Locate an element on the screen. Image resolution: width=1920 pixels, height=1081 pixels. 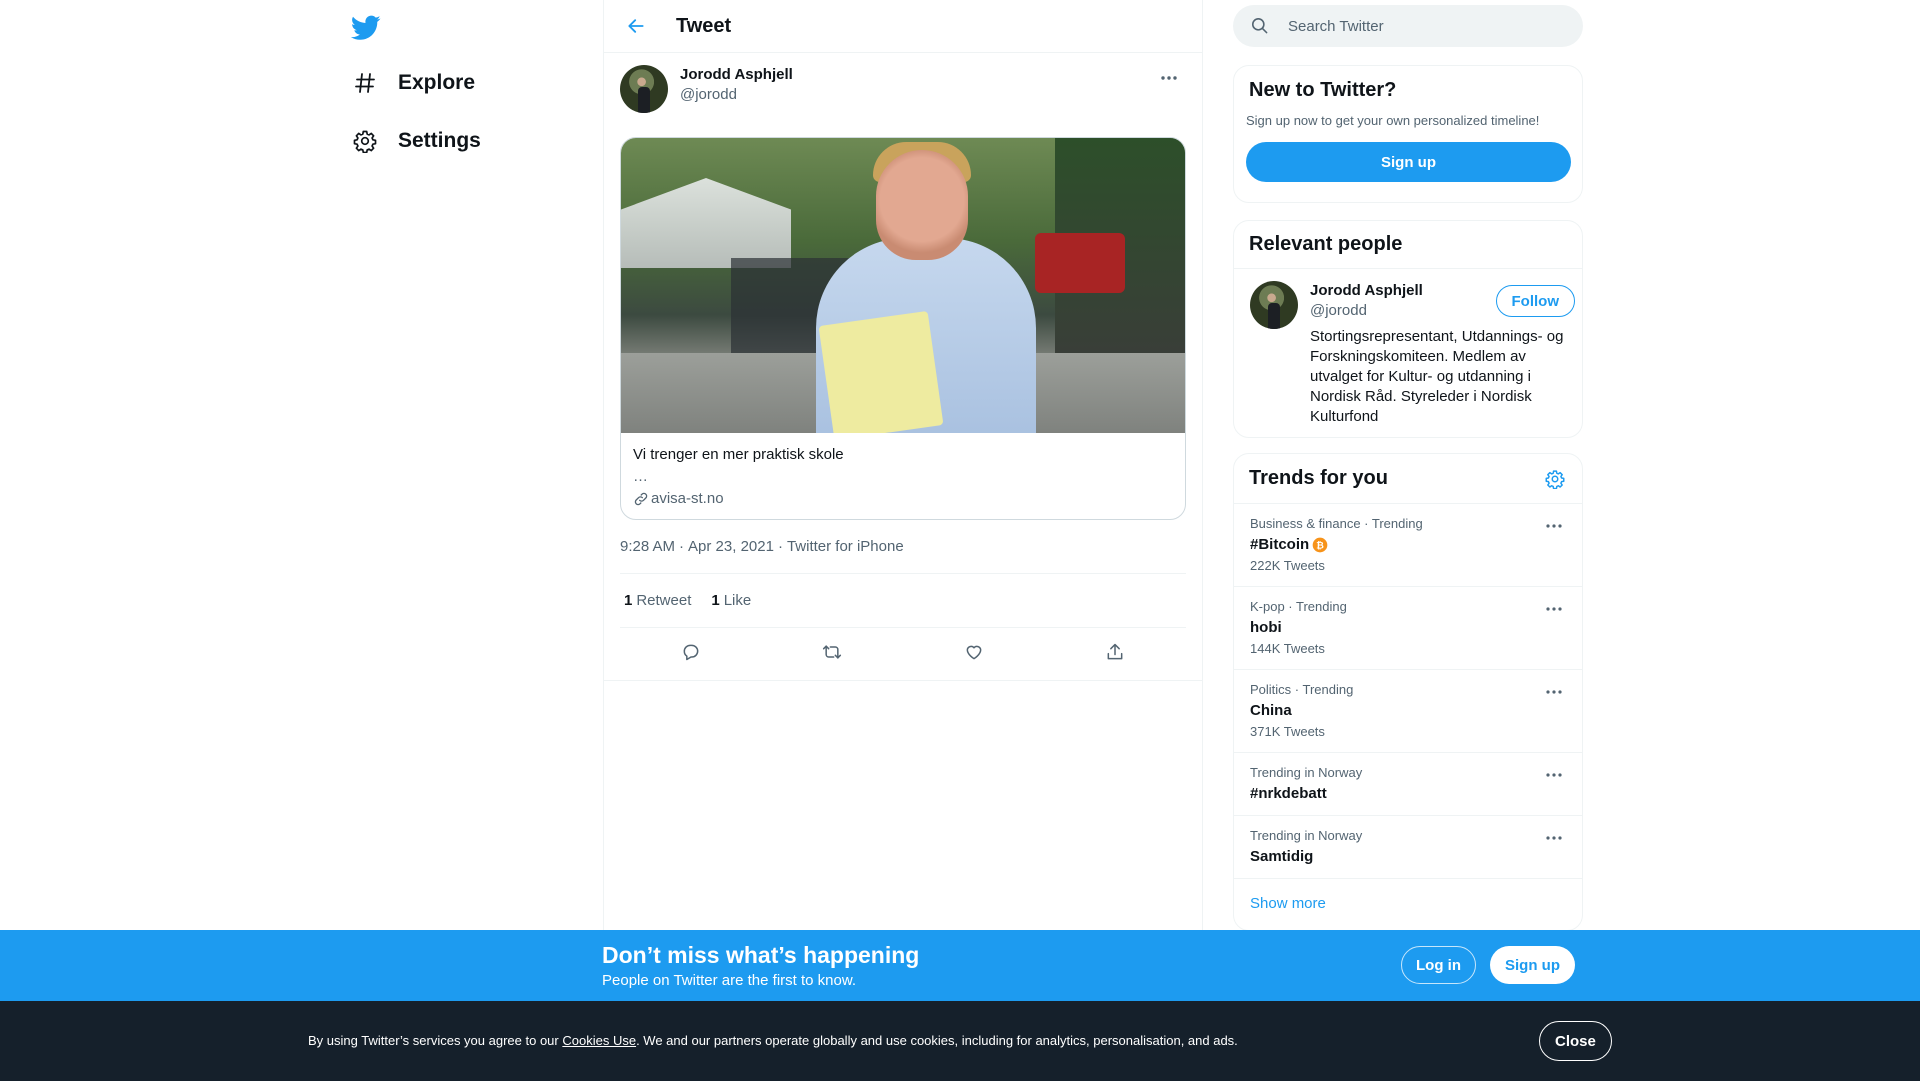
trend-context: Business & finance · Trending is located at coordinates (1336, 523).